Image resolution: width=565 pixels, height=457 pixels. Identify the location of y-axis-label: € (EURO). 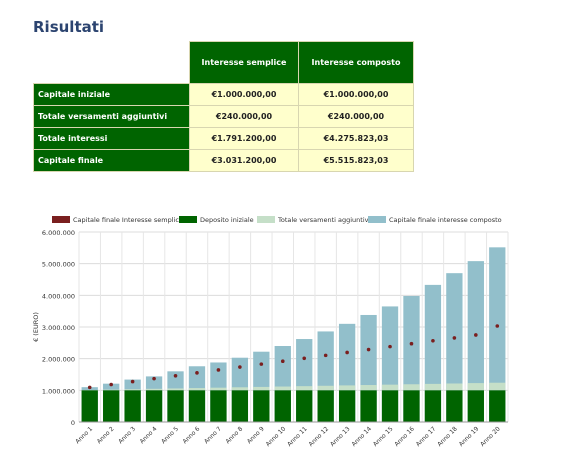
(36, 327).